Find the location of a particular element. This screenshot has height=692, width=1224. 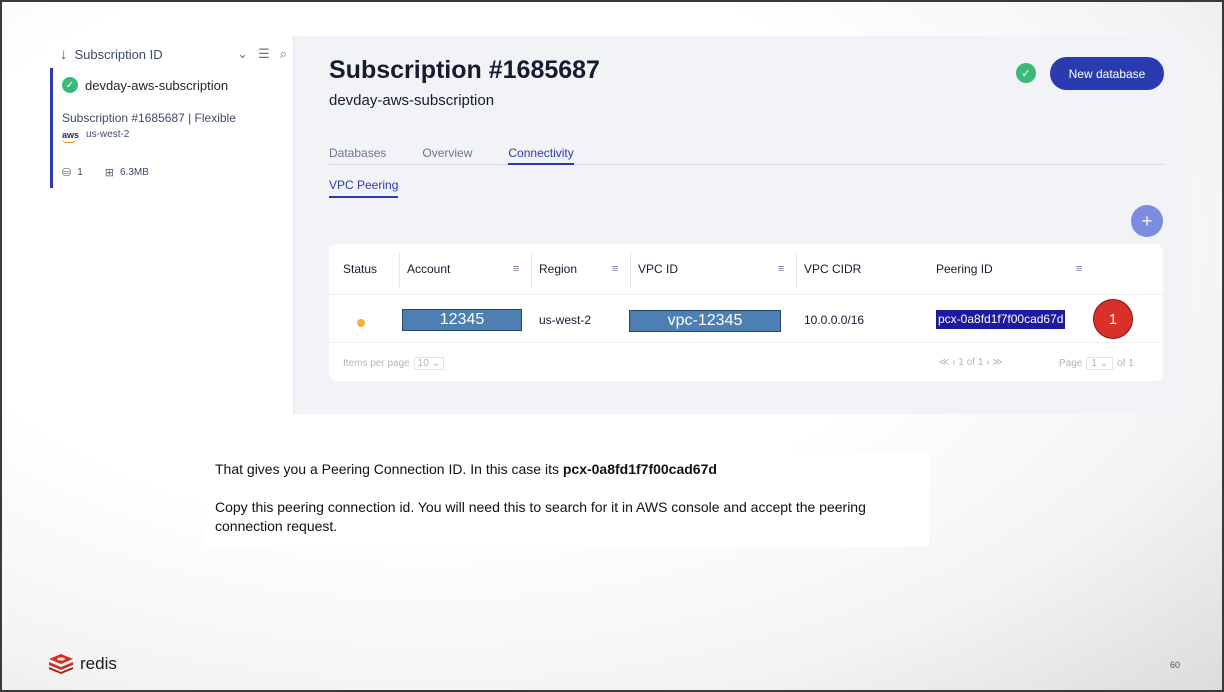

subscription-region: aws us-west-2 is located at coordinates (96, 136).